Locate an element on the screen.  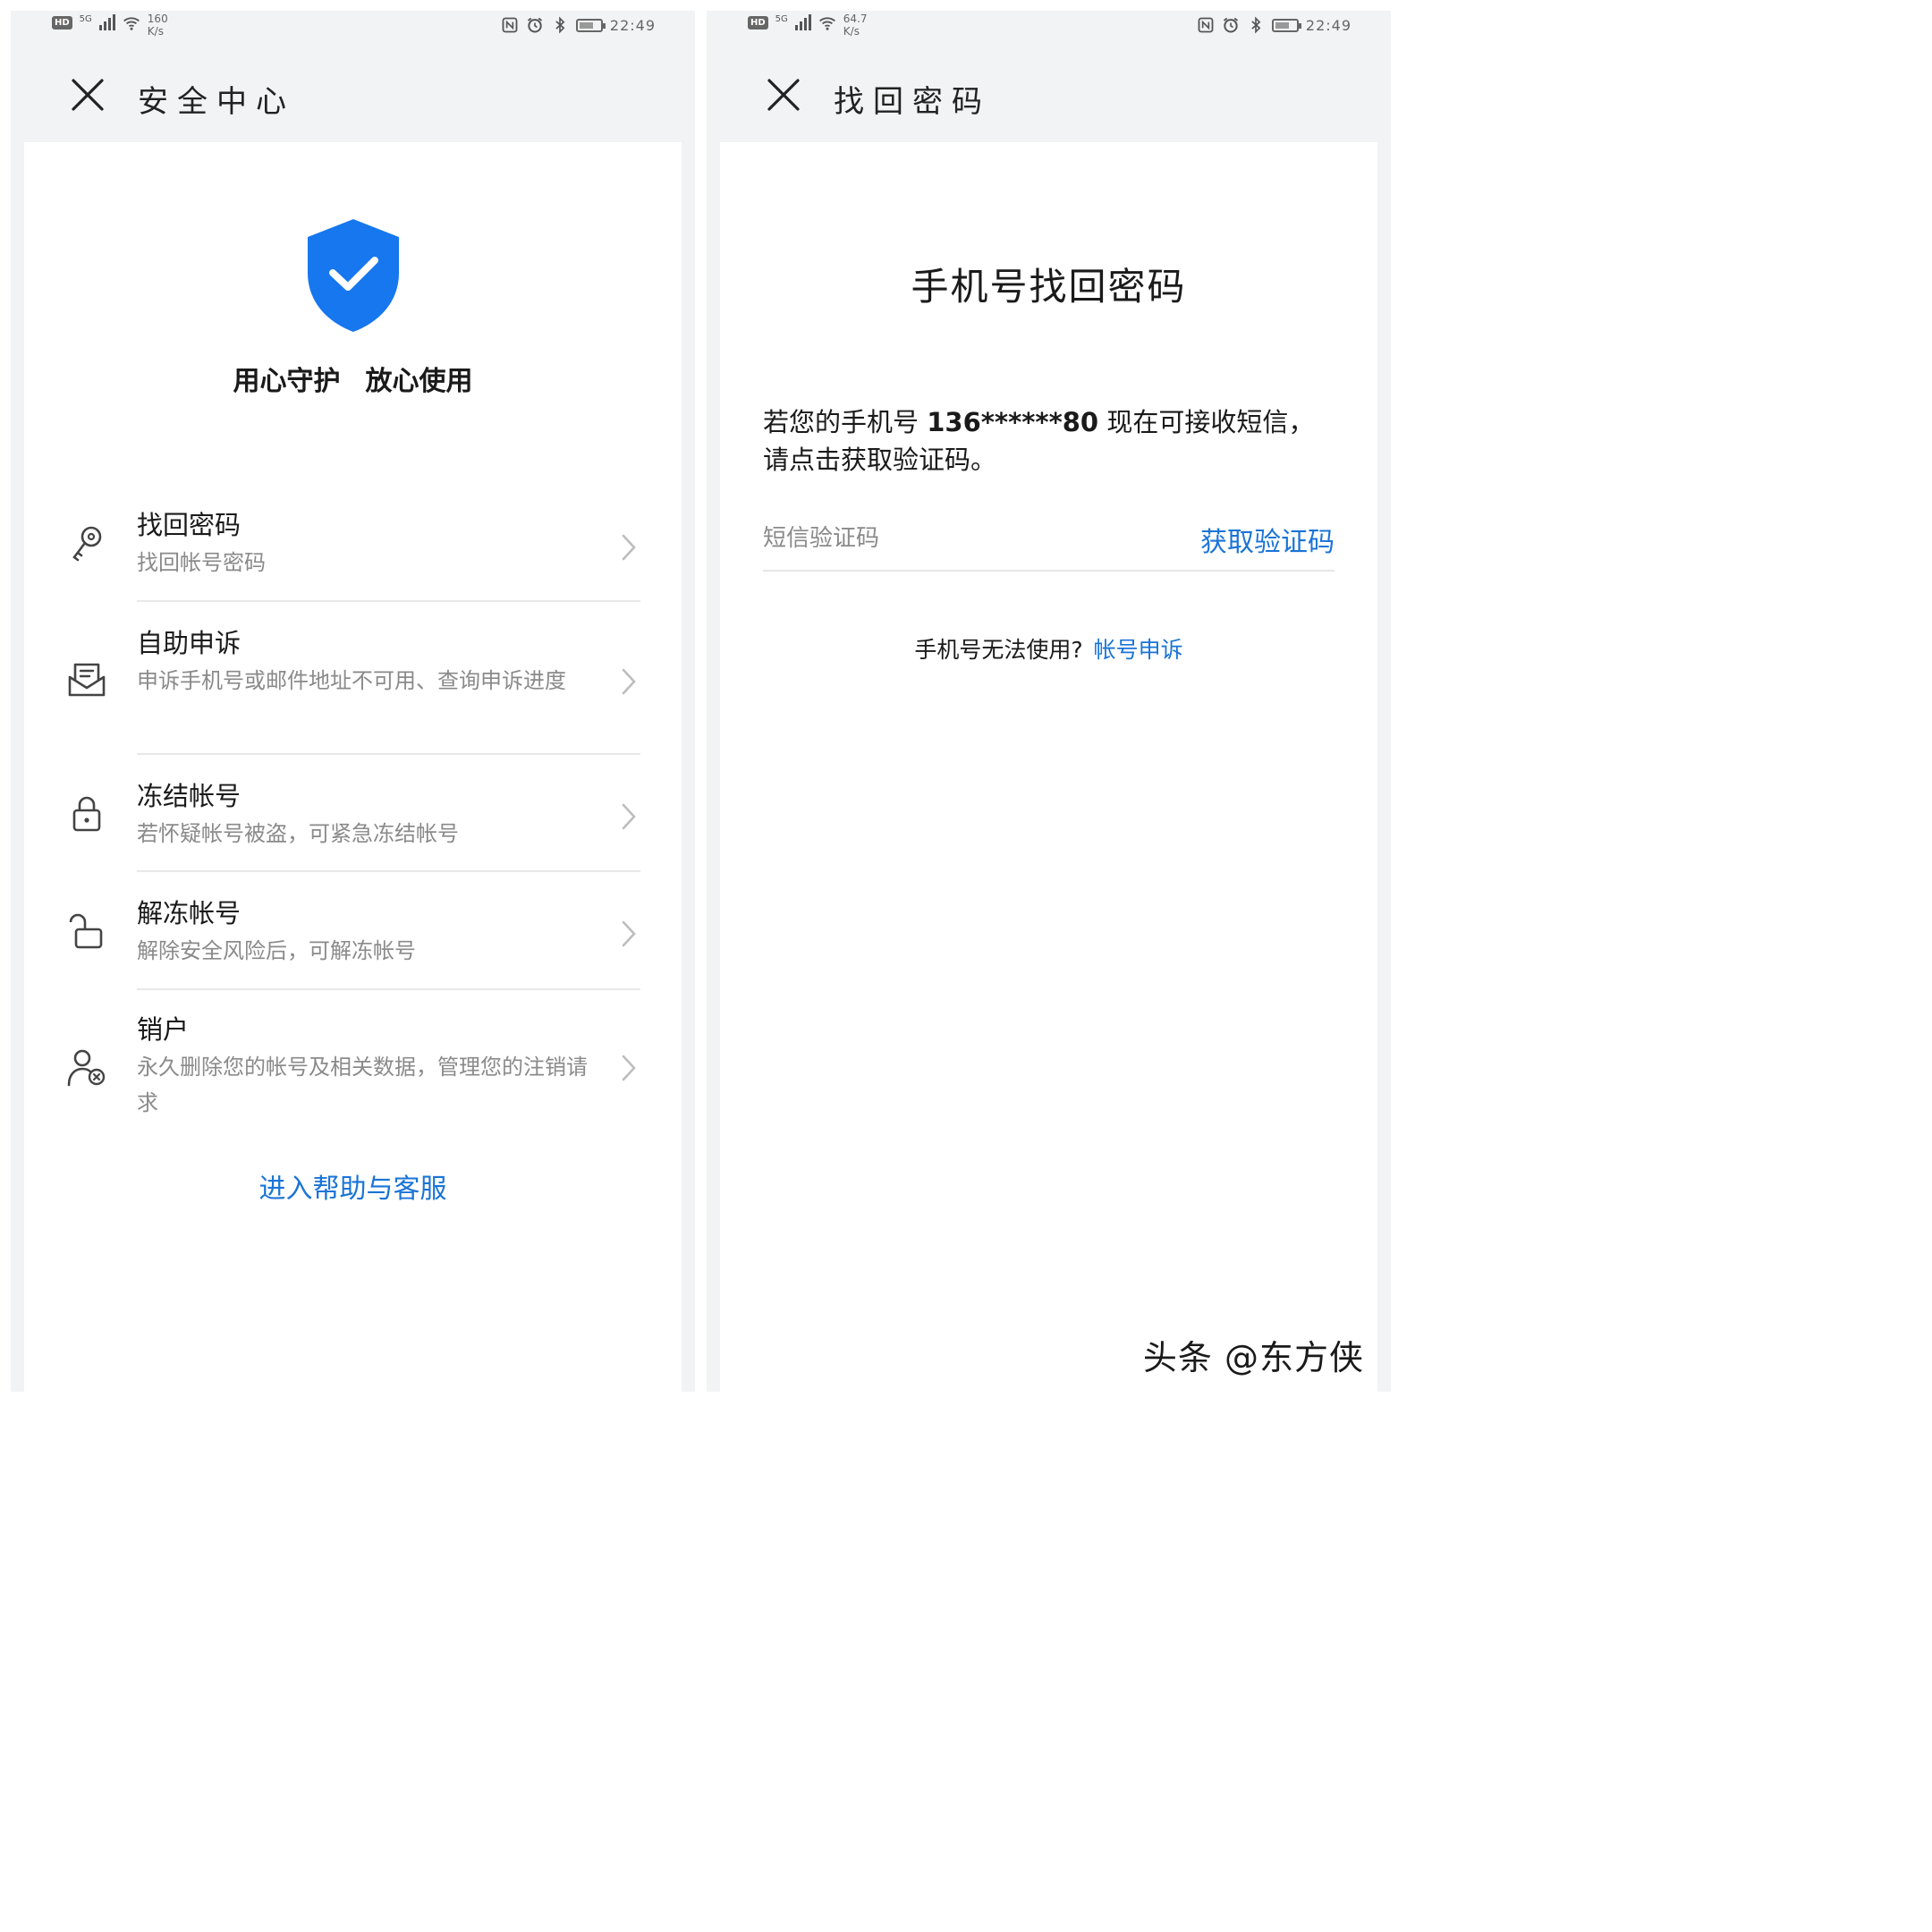
sms-code-input is located at coordinates (951, 538).